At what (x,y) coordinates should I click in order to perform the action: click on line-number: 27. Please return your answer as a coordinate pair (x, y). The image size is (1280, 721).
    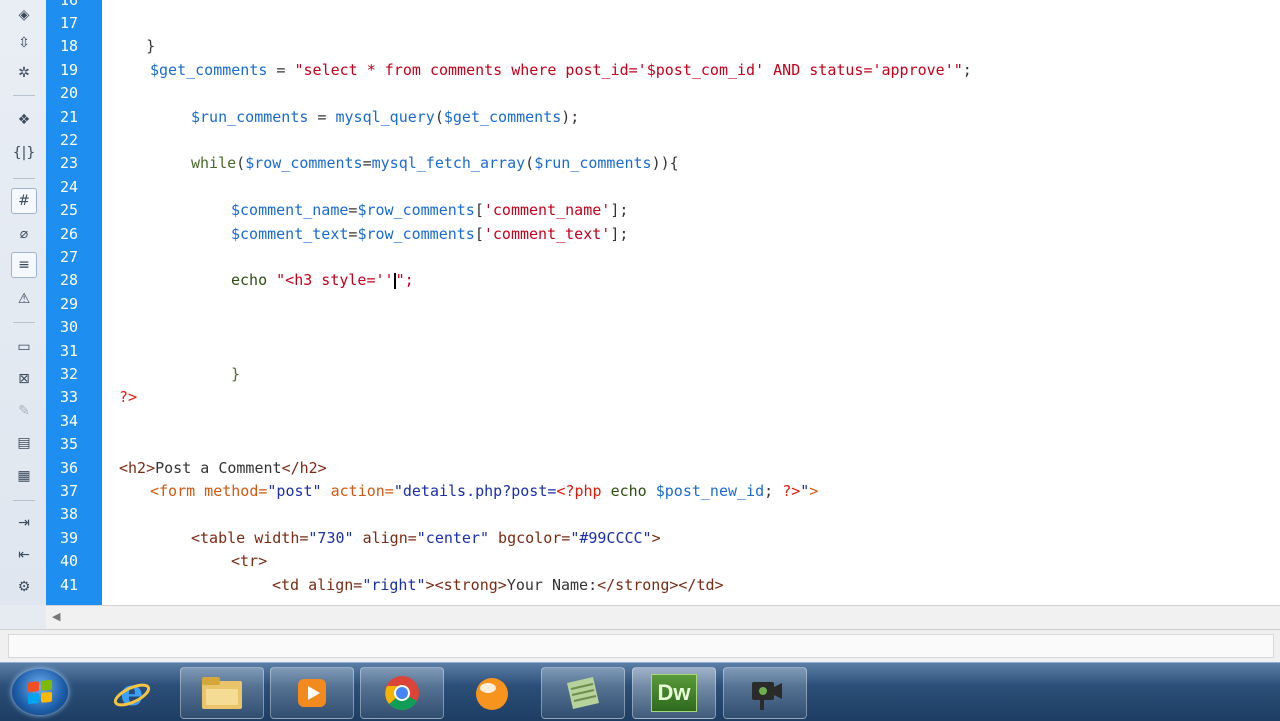
    Looking at the image, I should click on (68, 257).